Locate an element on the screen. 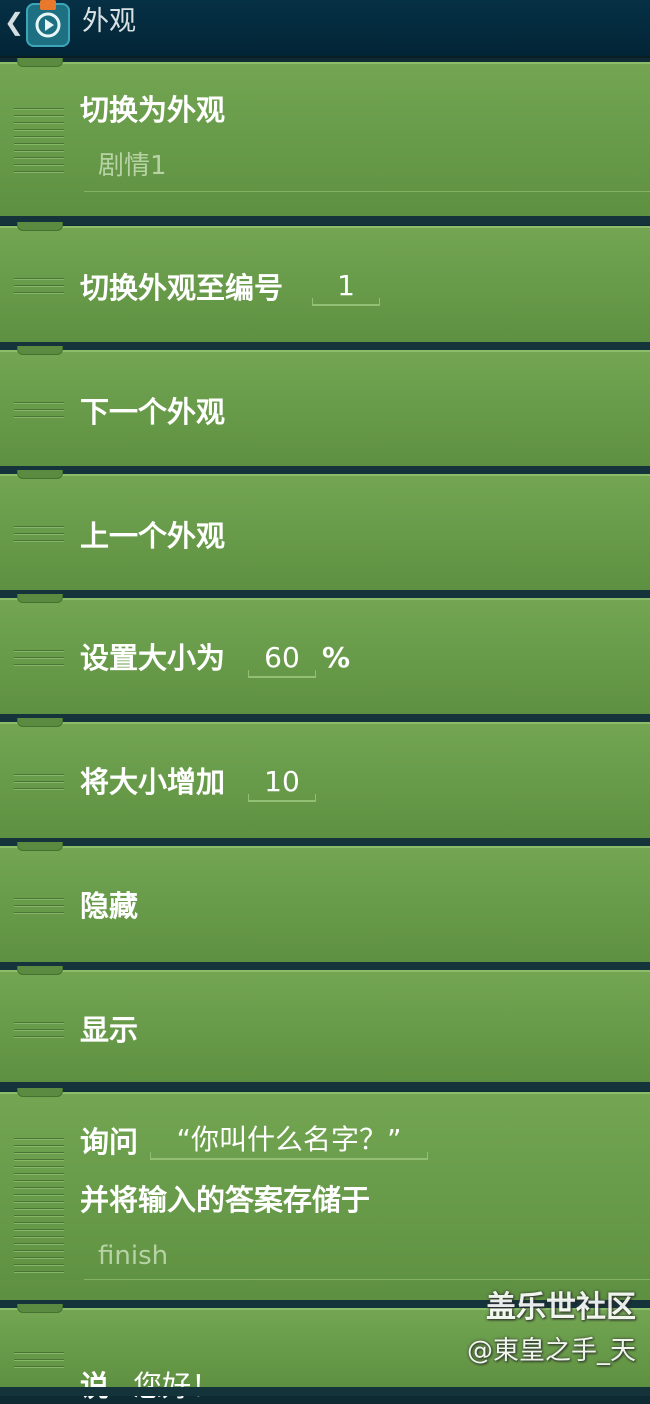 The height and width of the screenshot is (1404, 650). block-label: 切换外观至编号 is located at coordinates (182, 288).